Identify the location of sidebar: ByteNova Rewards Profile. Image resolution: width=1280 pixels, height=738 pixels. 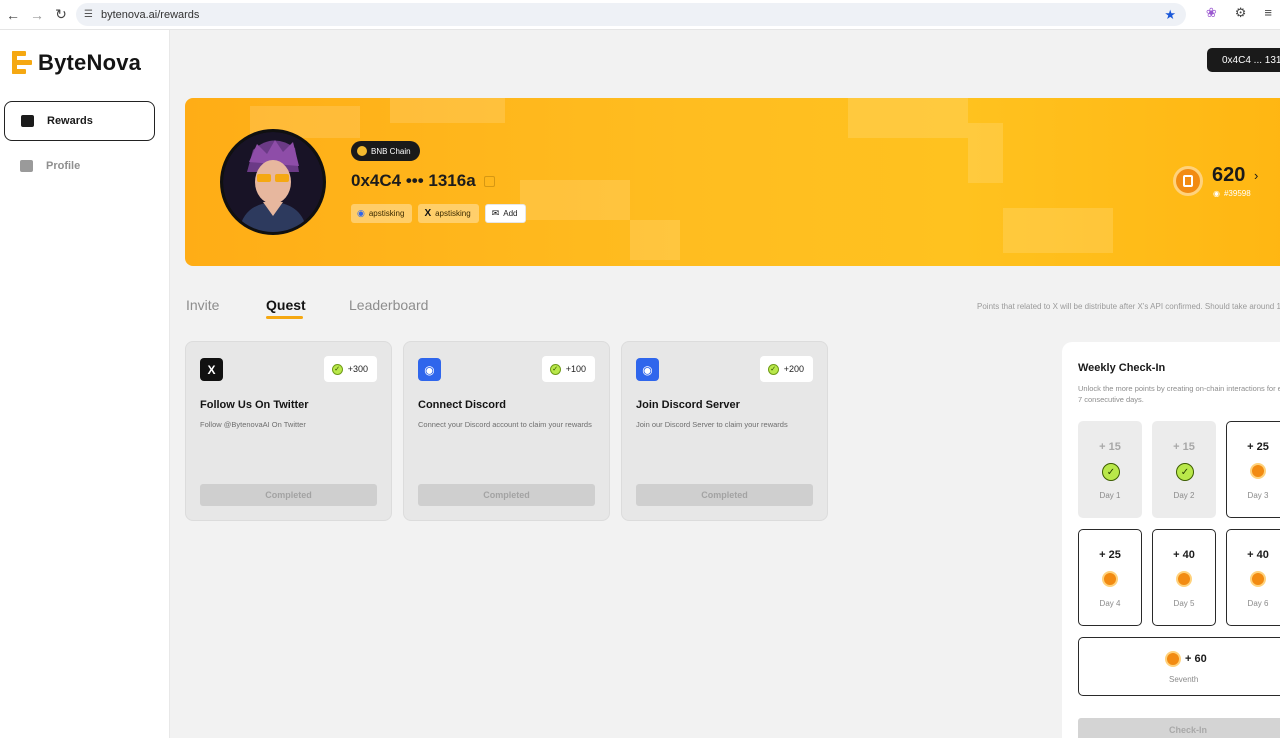
(85, 384).